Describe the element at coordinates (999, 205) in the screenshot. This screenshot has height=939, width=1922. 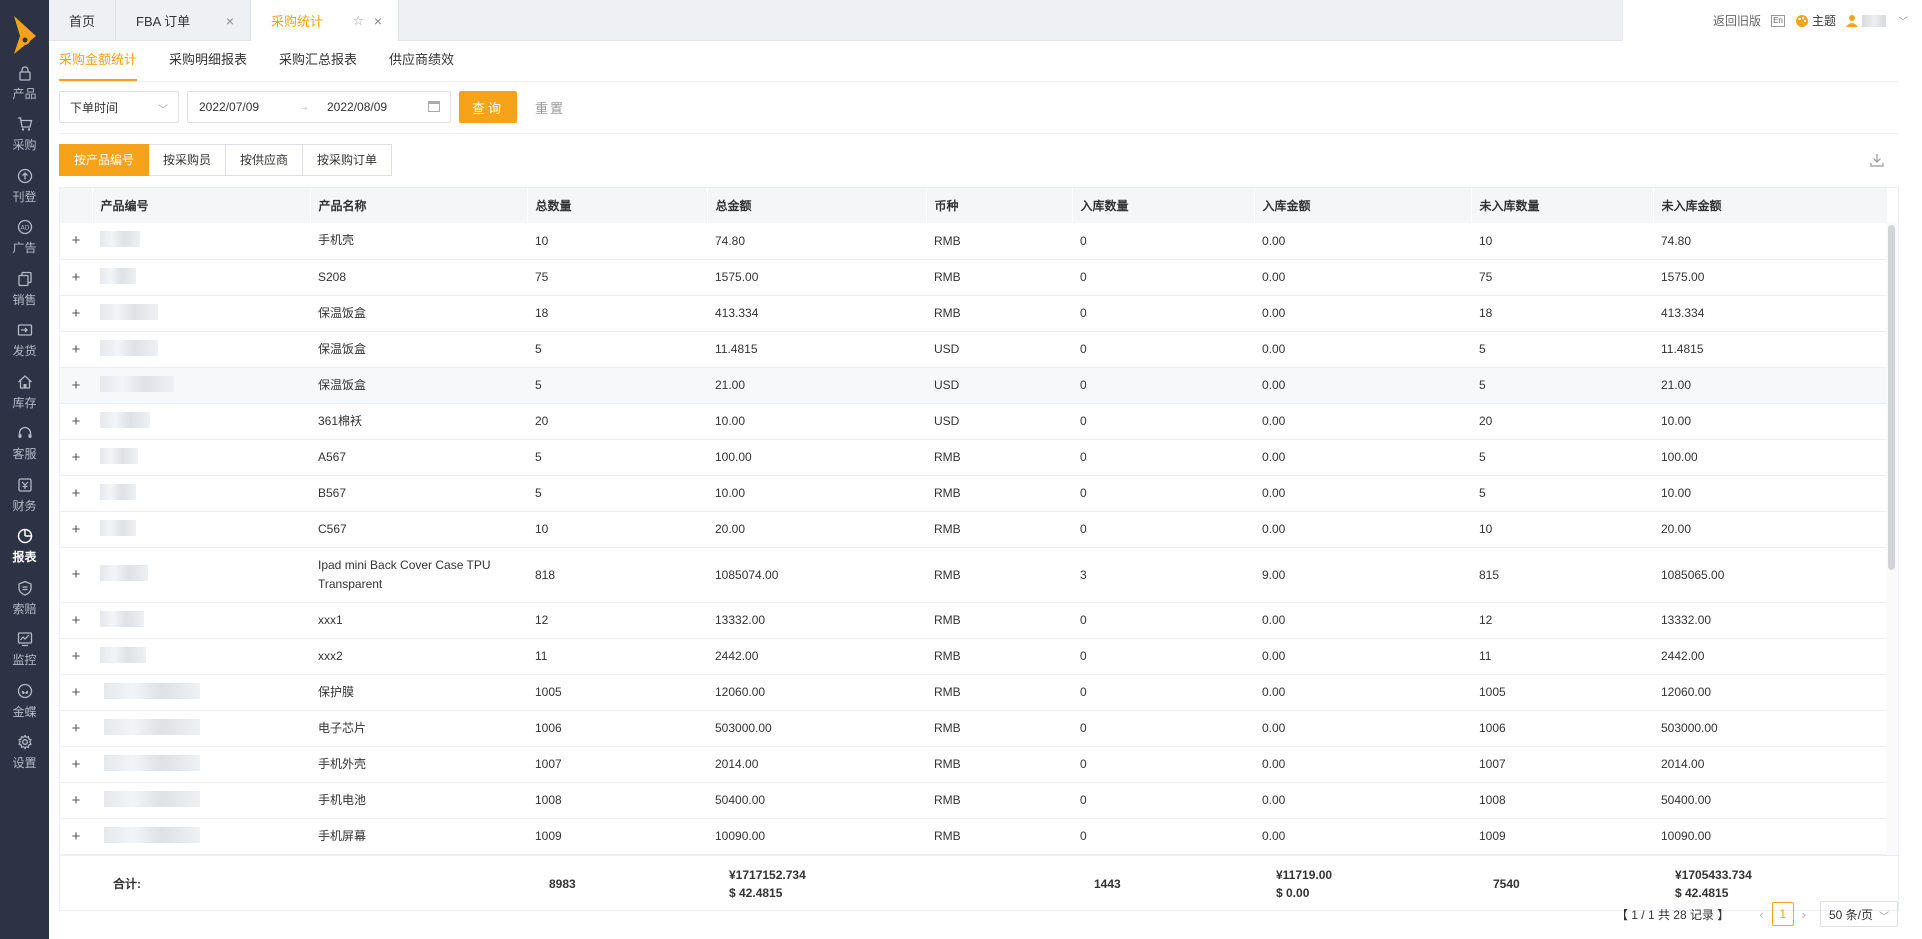
I see `column-header: 币种` at that location.